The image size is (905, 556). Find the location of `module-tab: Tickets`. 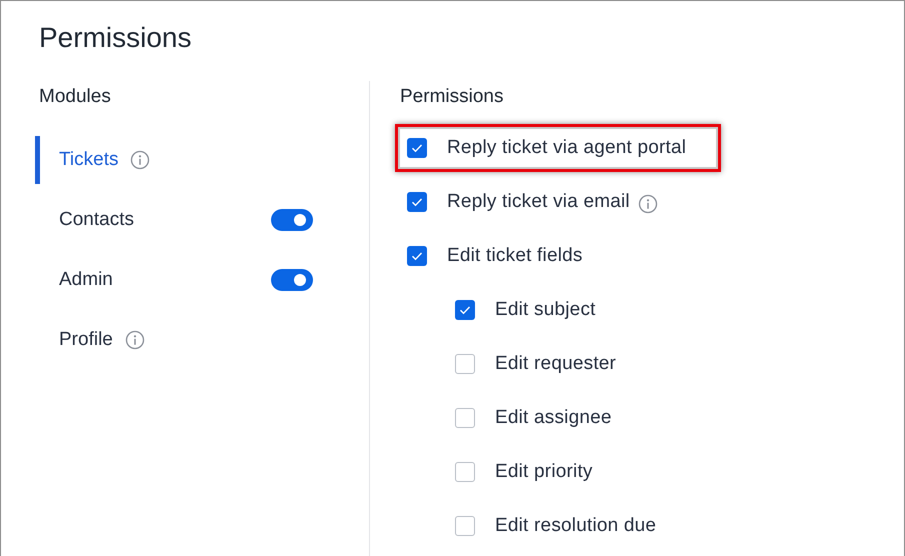

module-tab: Tickets is located at coordinates (88, 160).